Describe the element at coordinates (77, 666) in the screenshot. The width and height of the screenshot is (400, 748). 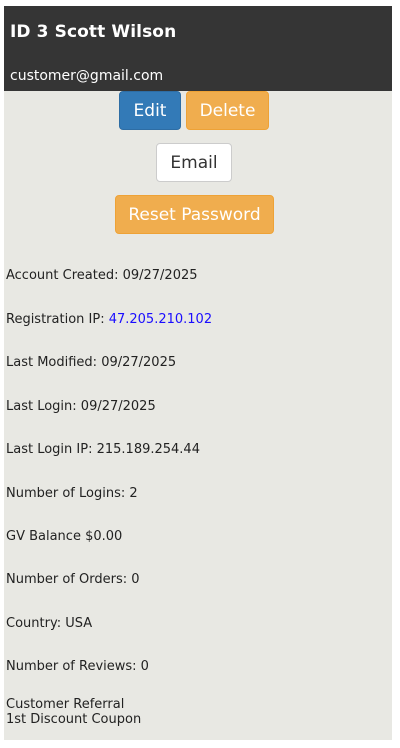
I see `number-of-reviews: Number of Reviews: 0` at that location.